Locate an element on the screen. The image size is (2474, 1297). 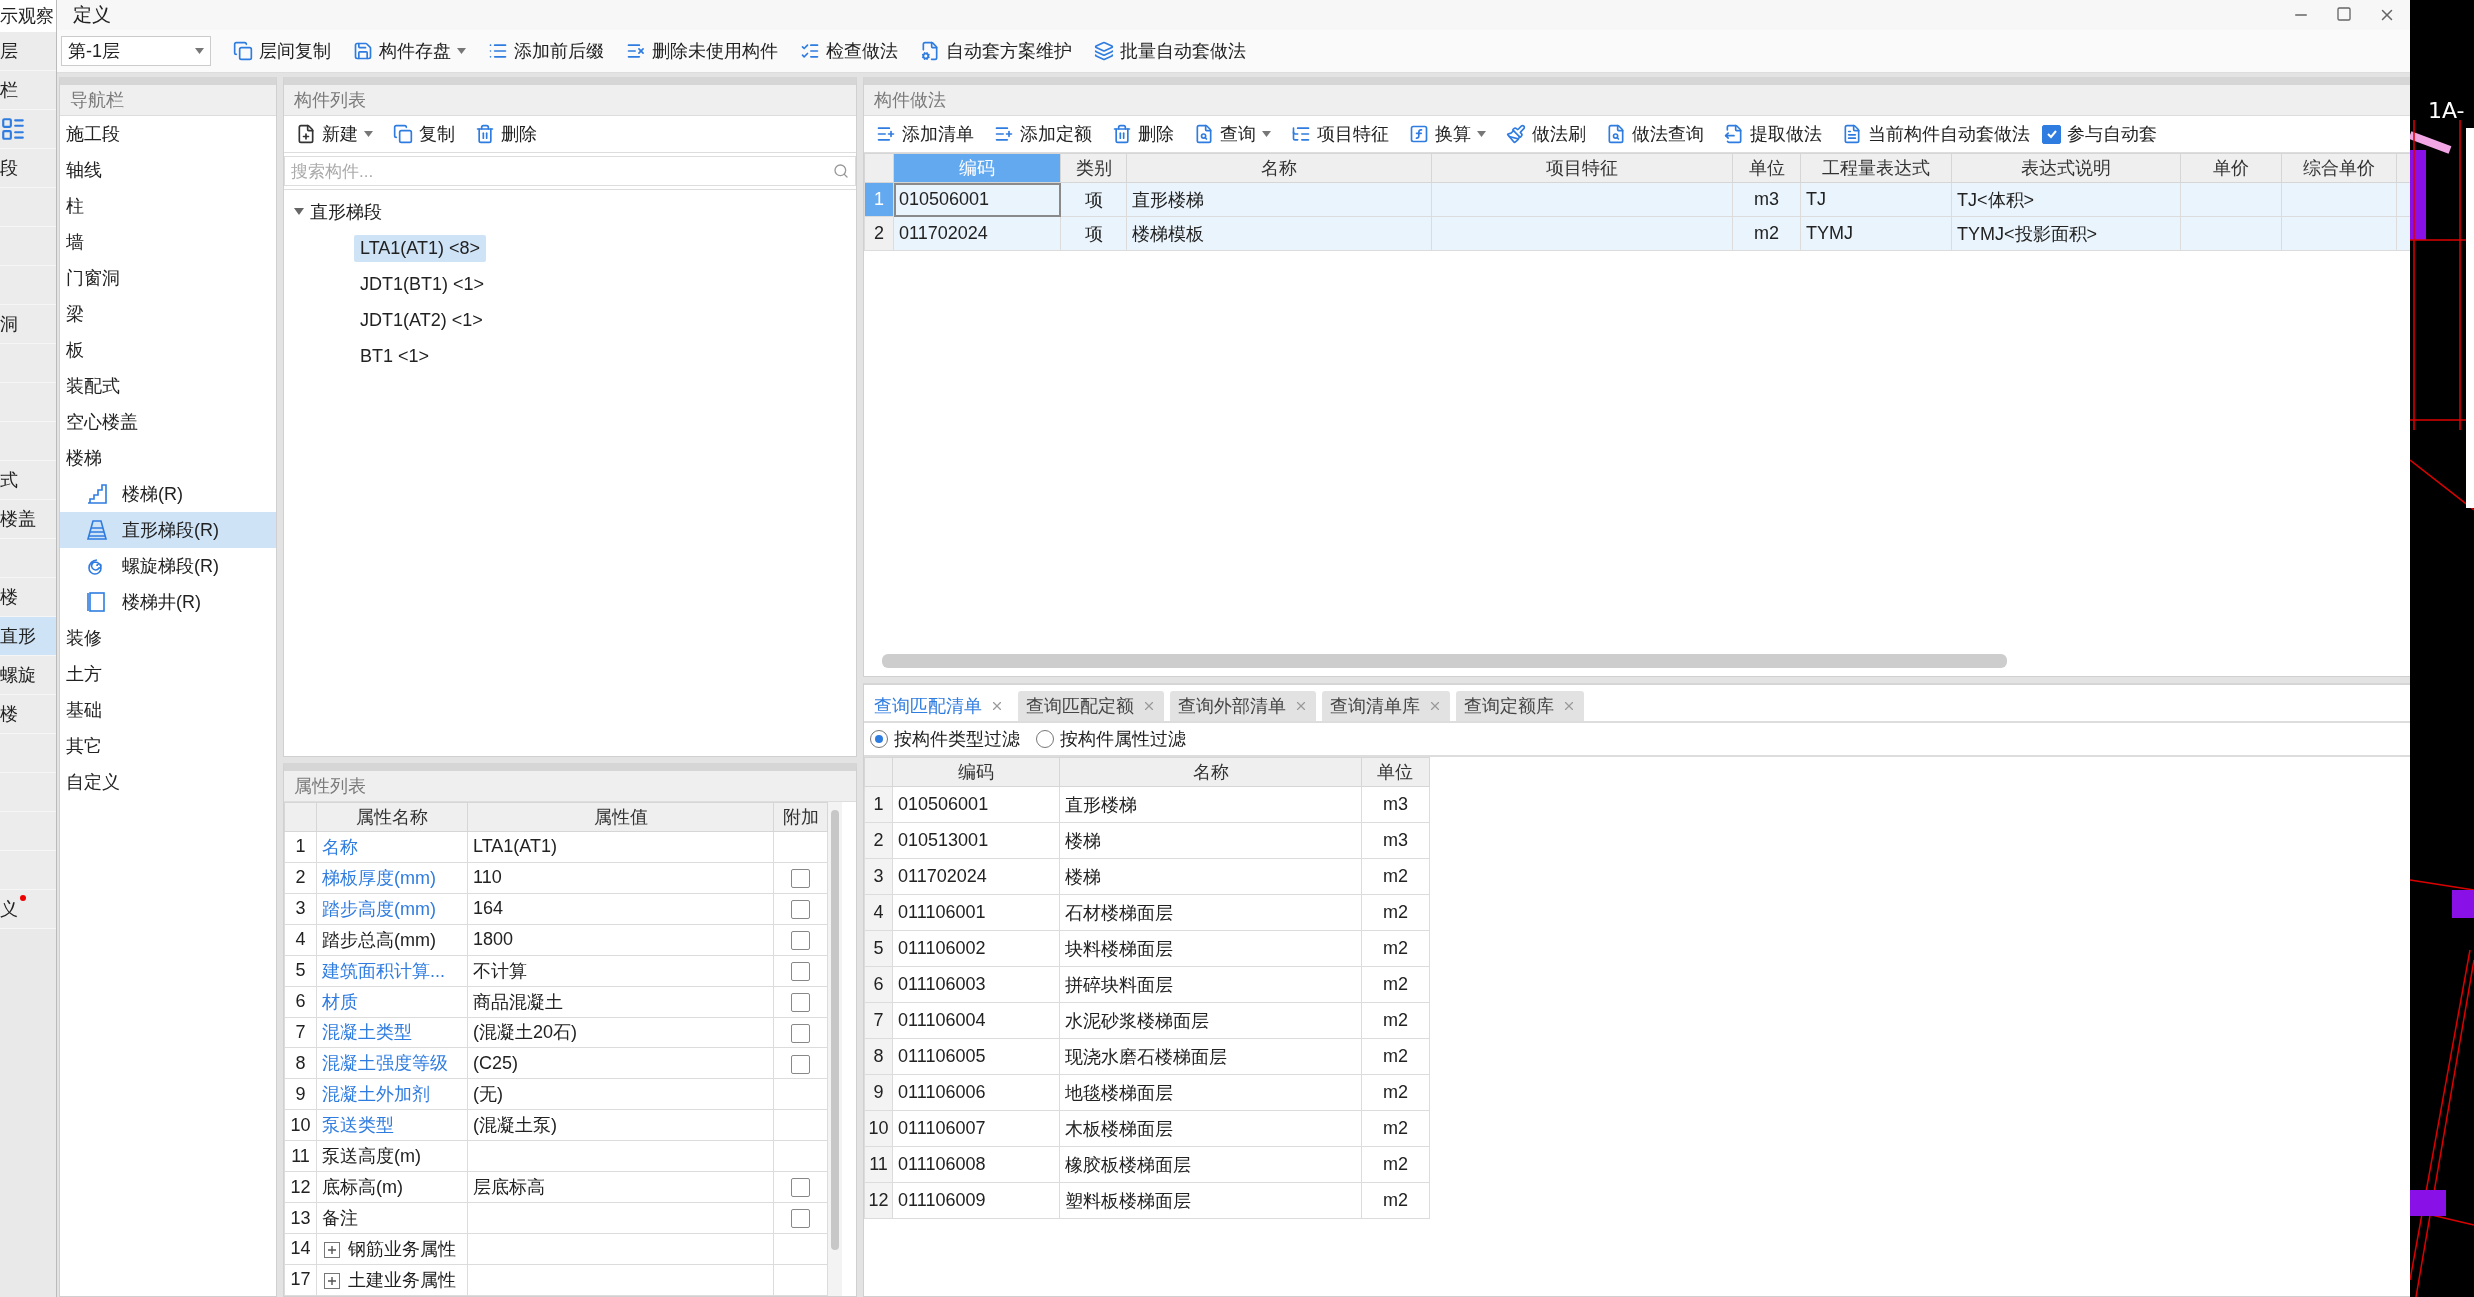
auto-apply-checkbox: 参与自动套 is located at coordinates (2099, 134).